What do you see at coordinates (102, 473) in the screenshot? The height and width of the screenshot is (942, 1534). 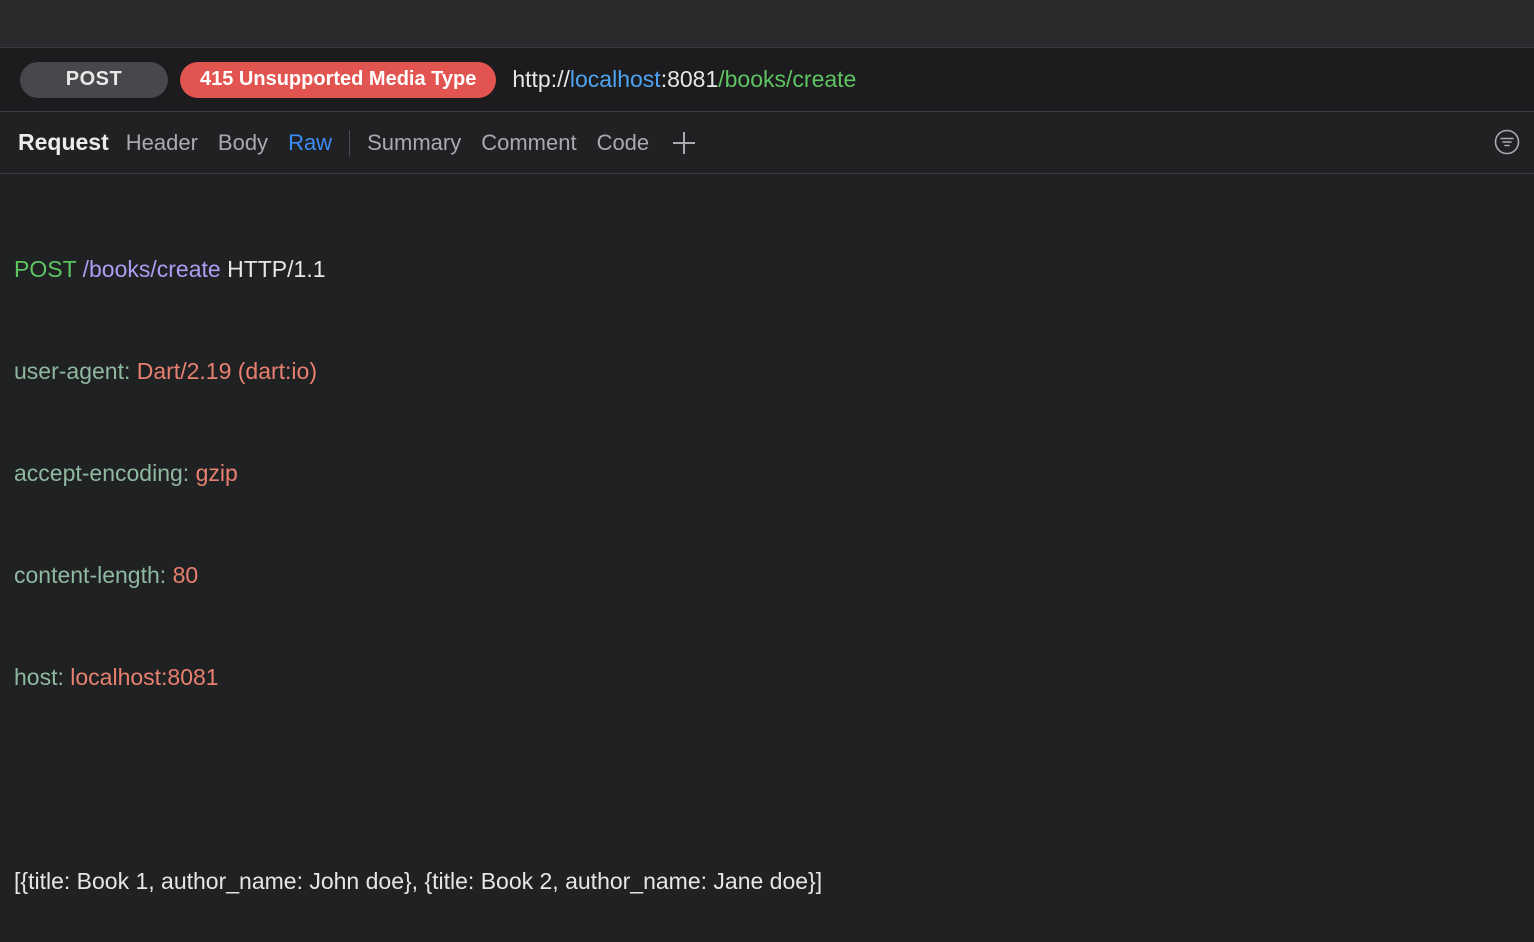 I see `header-name: accept-encoding:` at bounding box center [102, 473].